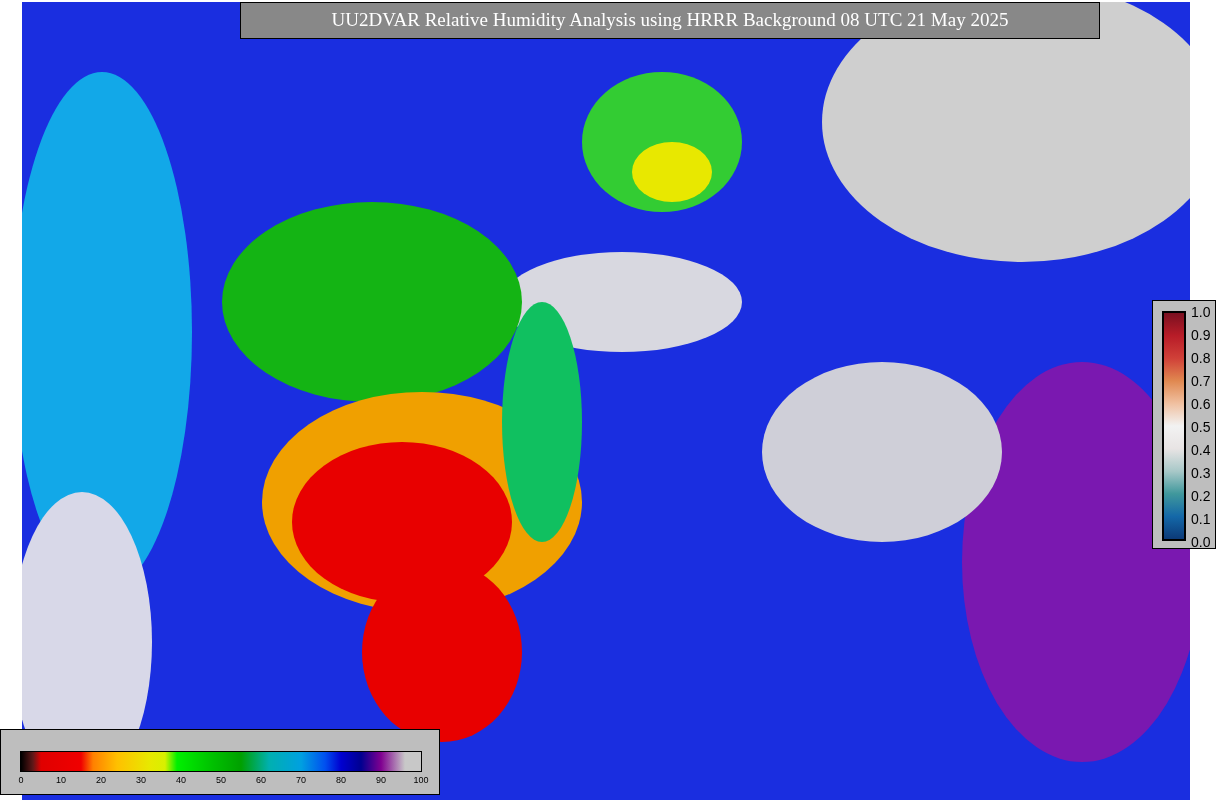  Describe the element at coordinates (421, 780) in the screenshot. I see `tick-label: 100` at that location.